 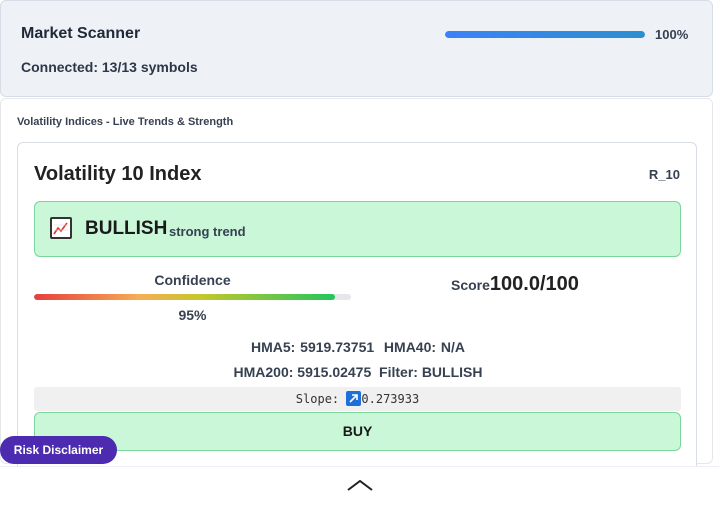 I want to click on scan-progress-bar, so click(x=545, y=34).